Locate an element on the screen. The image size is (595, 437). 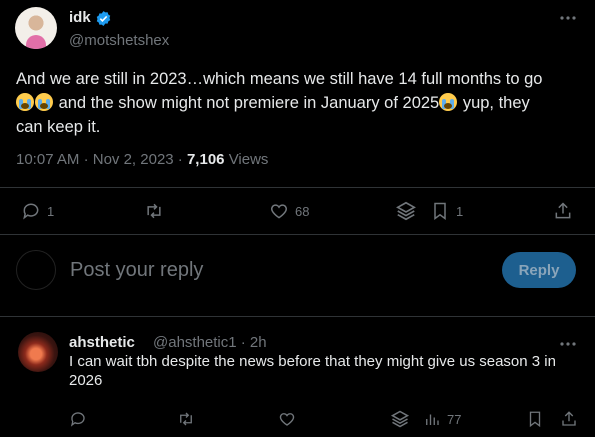
tweet-meta: 10:07 AM · Nov 2, 2023 · 7,106 Views is located at coordinates (142, 159).